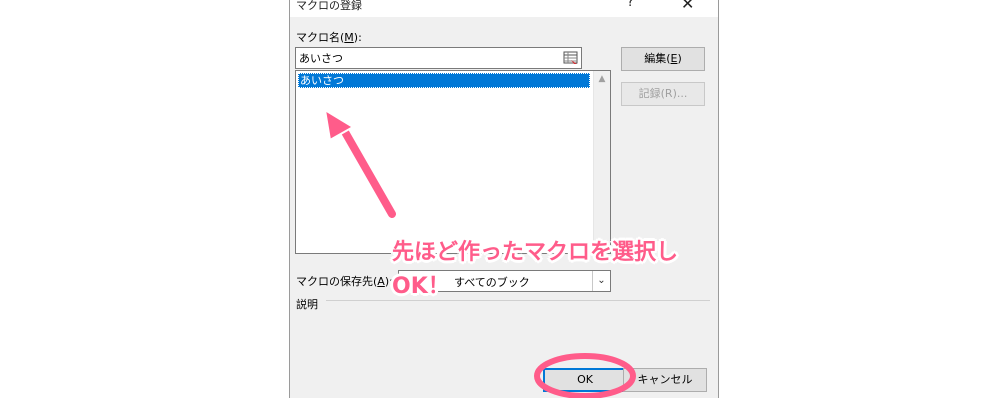 Image resolution: width=1000 pixels, height=398 pixels. I want to click on ok-button: OK, so click(585, 380).